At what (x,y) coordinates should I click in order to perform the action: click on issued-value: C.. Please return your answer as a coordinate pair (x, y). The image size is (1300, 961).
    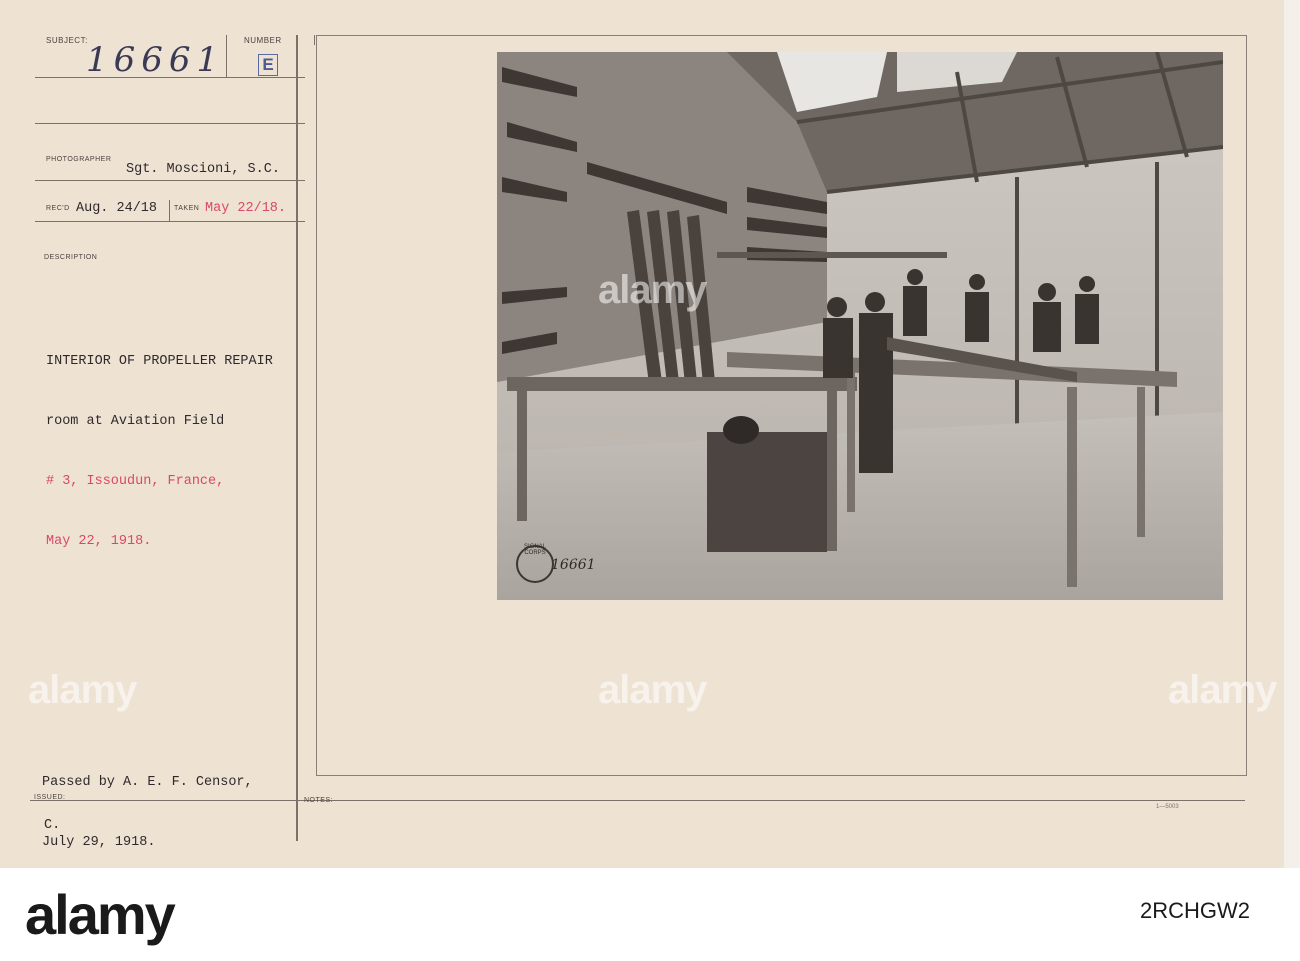
    Looking at the image, I should click on (52, 825).